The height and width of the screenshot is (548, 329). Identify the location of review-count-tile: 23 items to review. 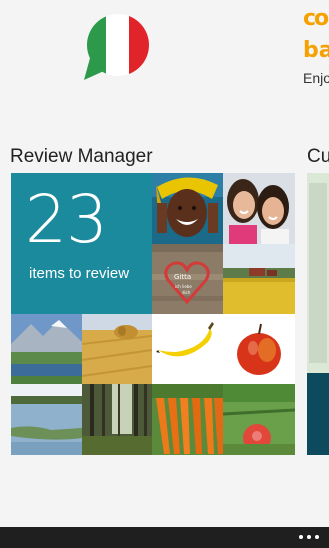
(81, 243).